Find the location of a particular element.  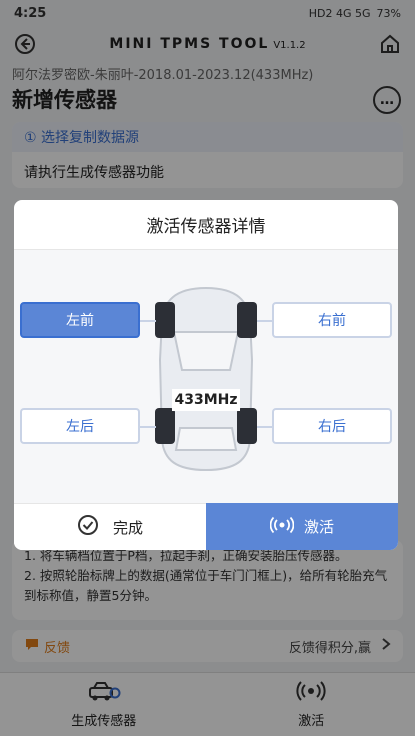

car-outline-icon is located at coordinates (206, 379).